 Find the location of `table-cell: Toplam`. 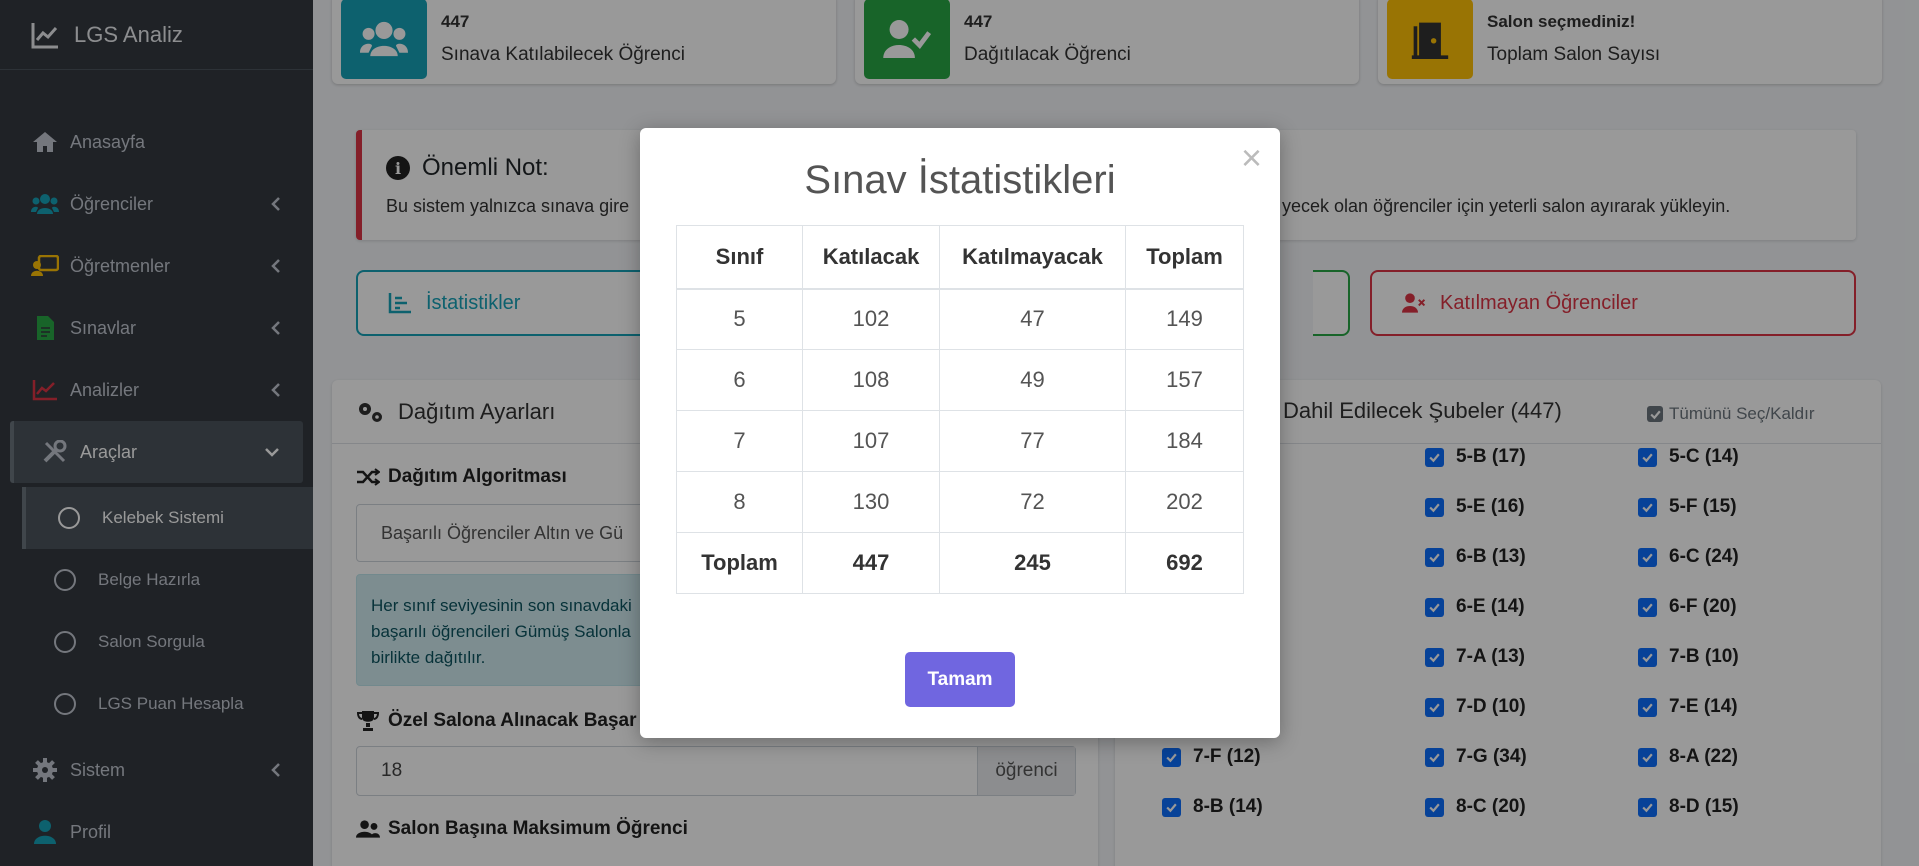

table-cell: Toplam is located at coordinates (739, 563).